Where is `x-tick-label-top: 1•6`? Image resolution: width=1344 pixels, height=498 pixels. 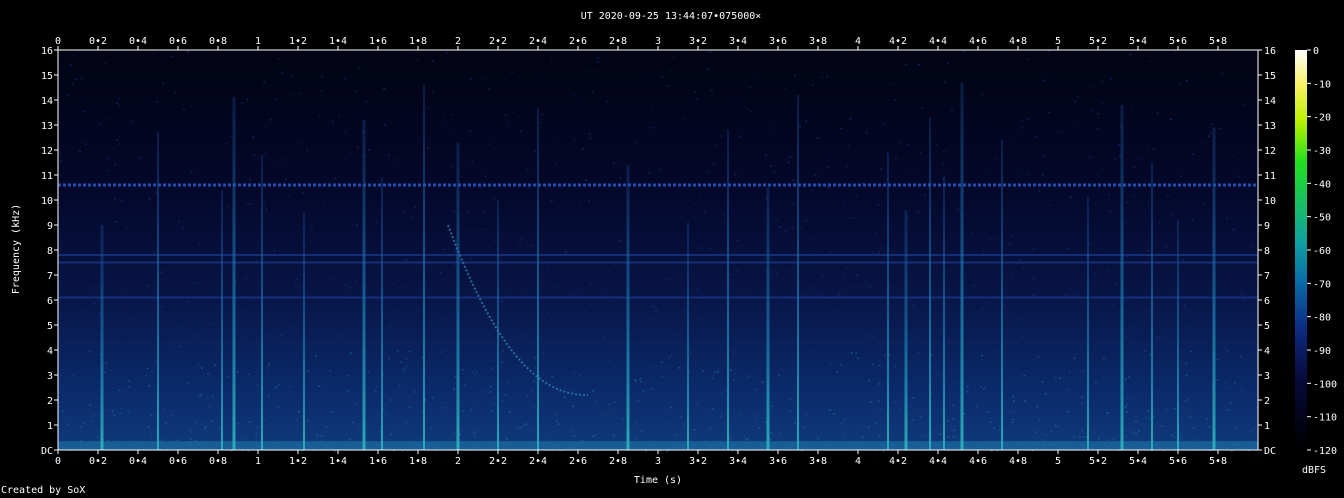 x-tick-label-top: 1•6 is located at coordinates (378, 41).